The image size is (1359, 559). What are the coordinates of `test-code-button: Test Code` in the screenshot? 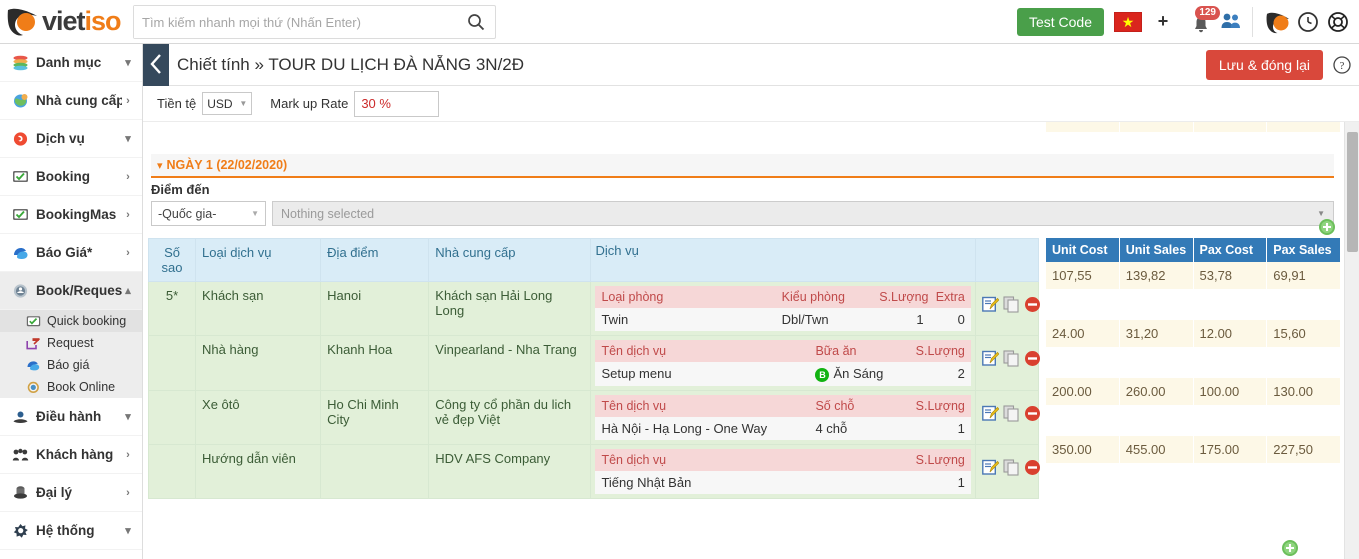 It's located at (1060, 21).